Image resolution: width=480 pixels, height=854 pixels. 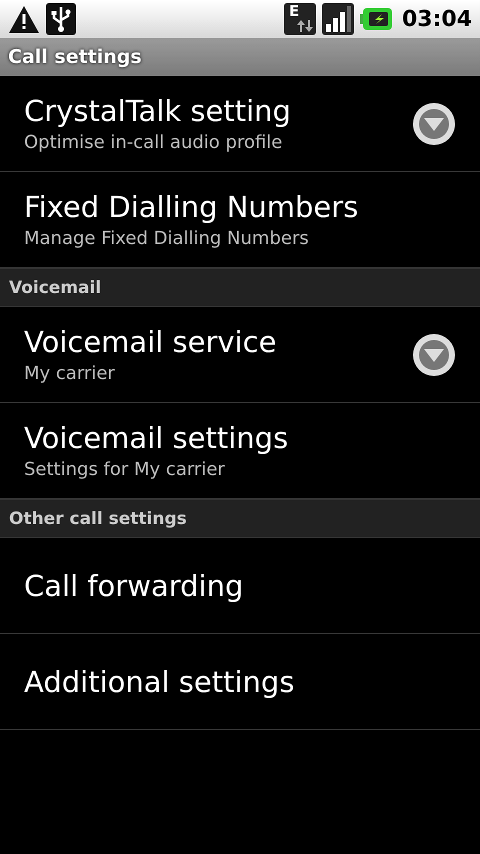 I want to click on network-icon: E, so click(x=300, y=19).